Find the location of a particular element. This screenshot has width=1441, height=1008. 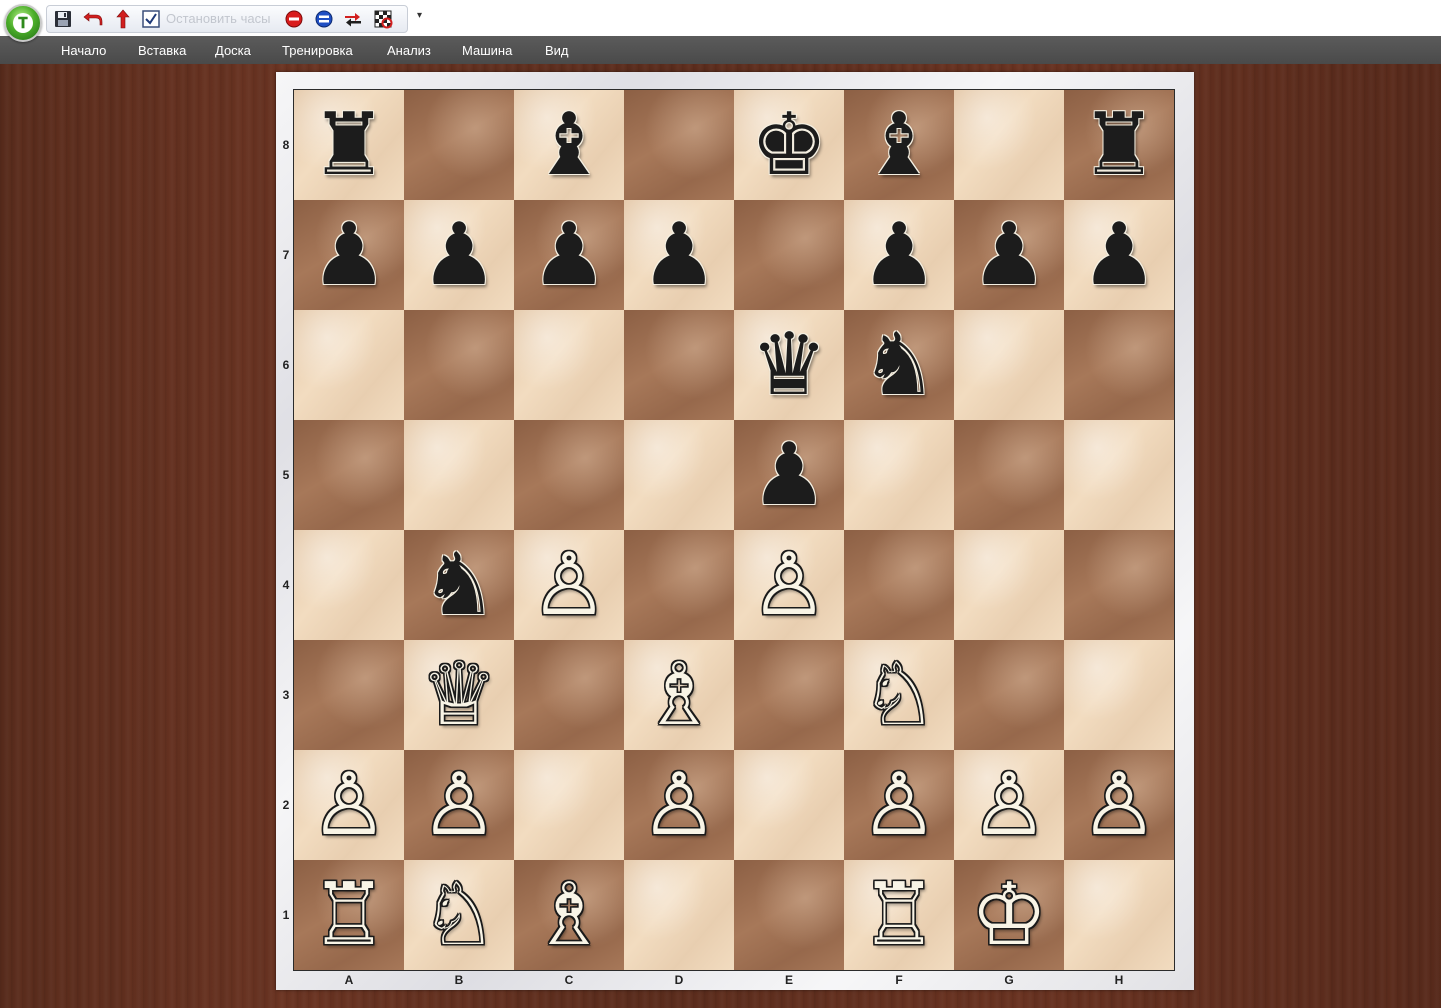

square-a2: ♙ is located at coordinates (349, 805).